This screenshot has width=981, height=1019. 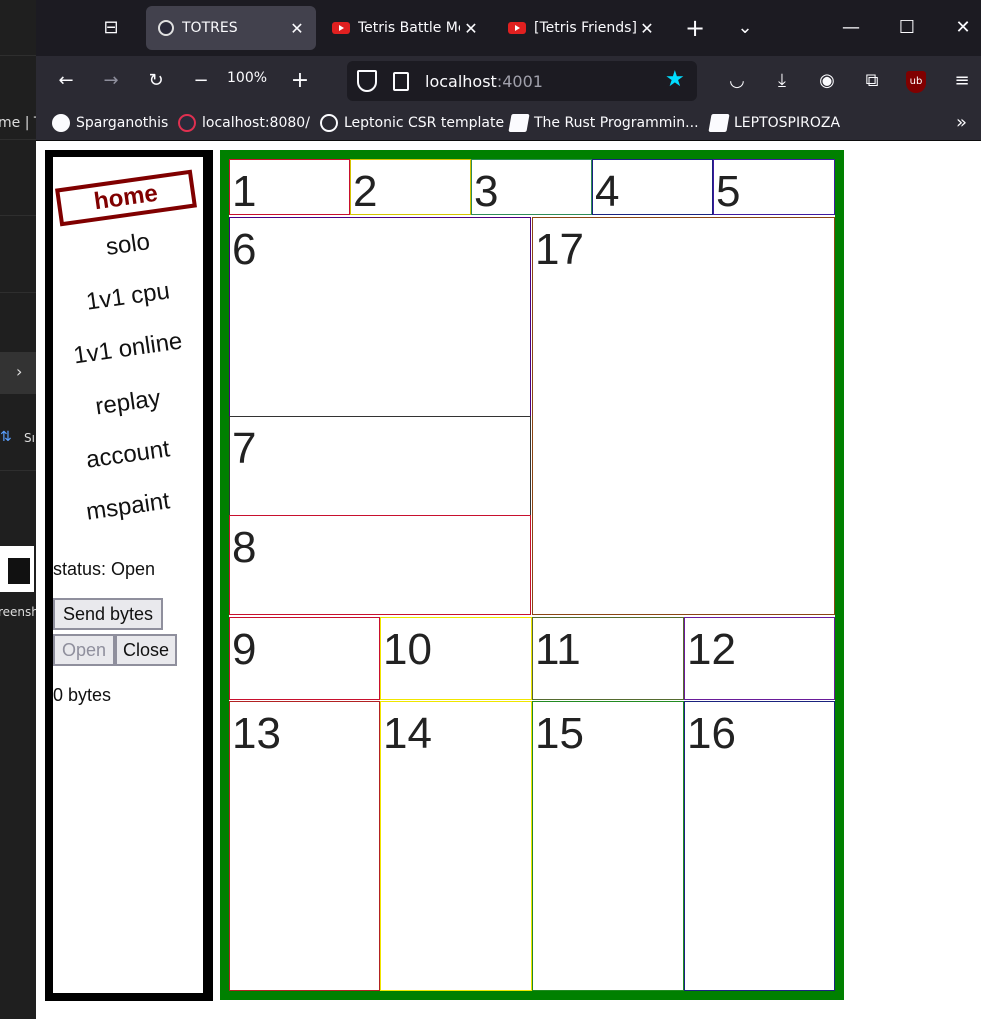 I want to click on tab-overview-icon: ⊟, so click(x=111, y=28).